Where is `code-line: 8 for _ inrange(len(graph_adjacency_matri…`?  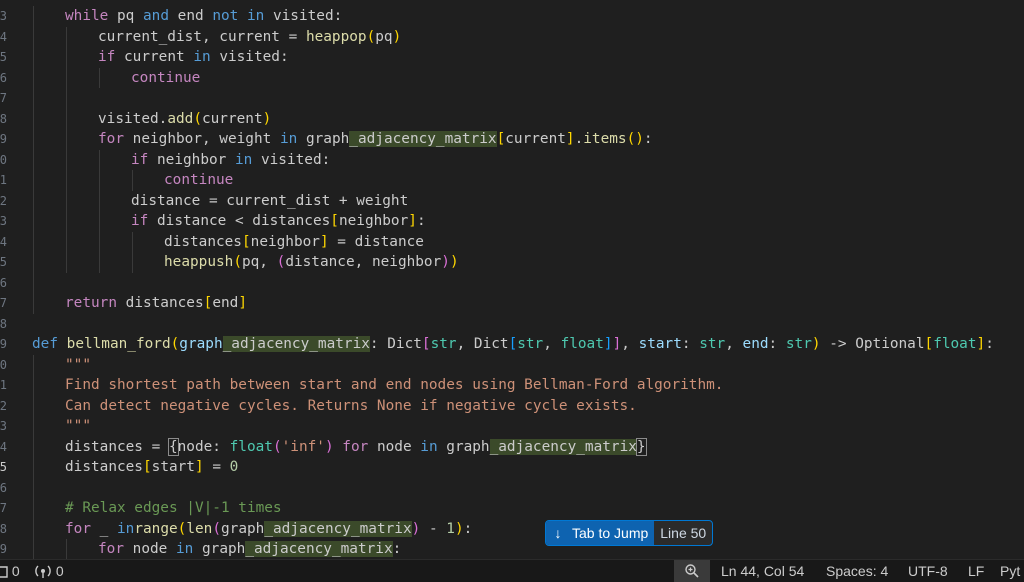 code-line: 8 for _ inrange(len(graph_adjacency_matri… is located at coordinates (512, 529).